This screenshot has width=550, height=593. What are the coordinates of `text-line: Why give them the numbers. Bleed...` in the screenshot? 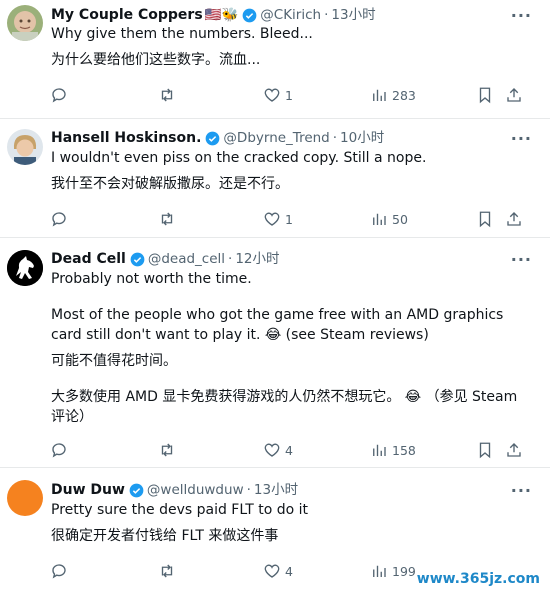 It's located at (182, 34).